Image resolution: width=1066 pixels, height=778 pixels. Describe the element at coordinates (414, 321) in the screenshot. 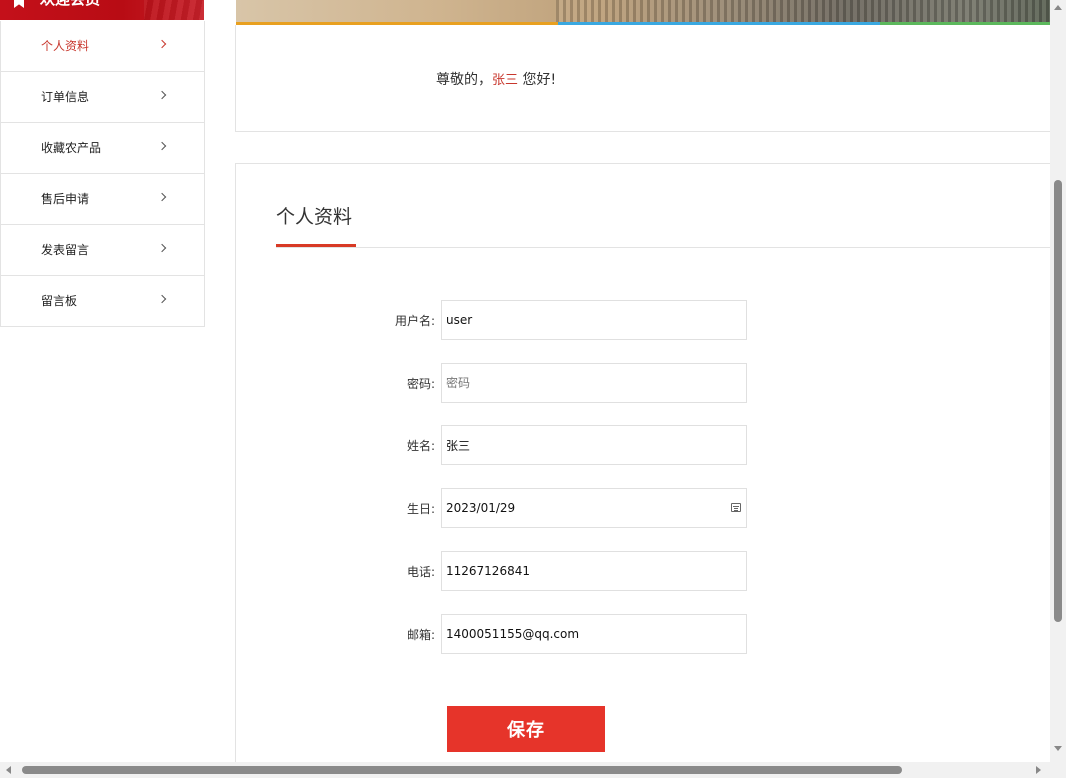

I see `username-label: 用户名:` at that location.